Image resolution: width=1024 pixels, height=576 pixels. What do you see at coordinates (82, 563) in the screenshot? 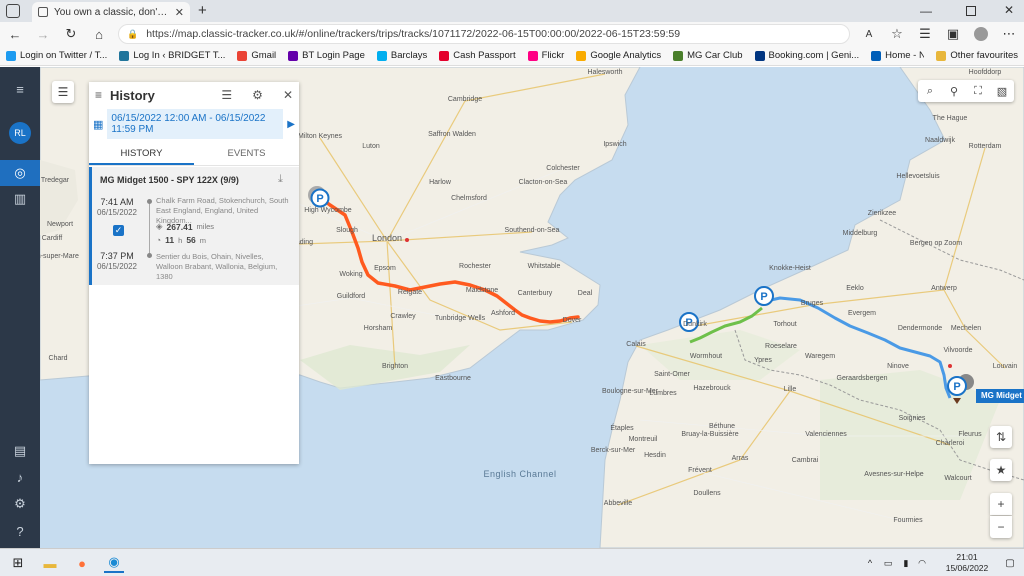
I see `firefox-icon: ●` at bounding box center [82, 563].